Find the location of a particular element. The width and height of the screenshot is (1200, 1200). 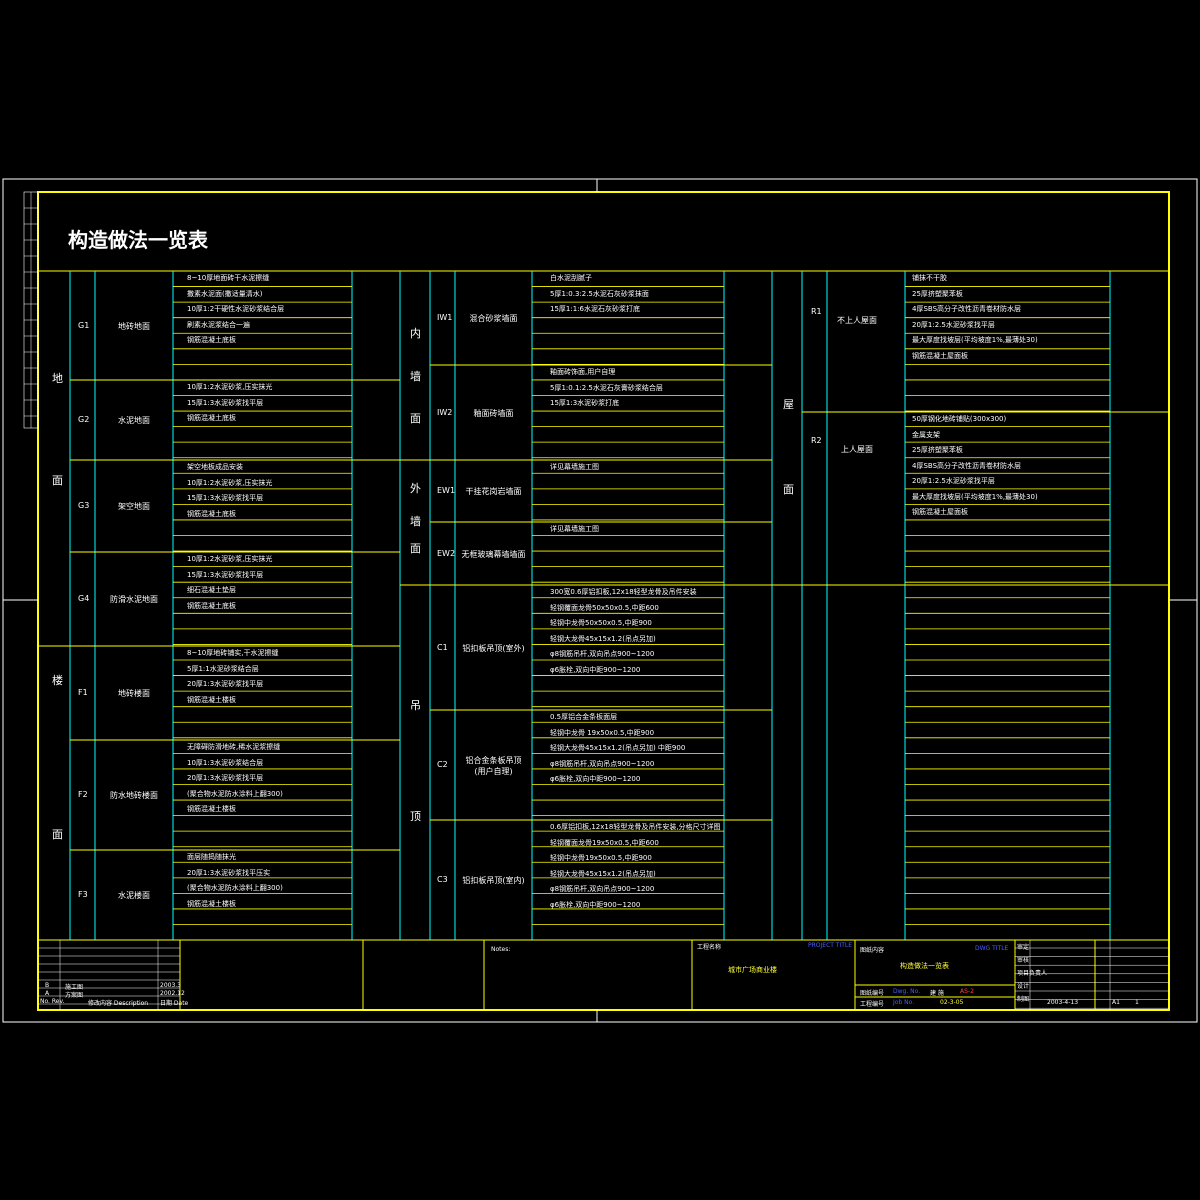

item-name: 水泥楼面 is located at coordinates (134, 895).